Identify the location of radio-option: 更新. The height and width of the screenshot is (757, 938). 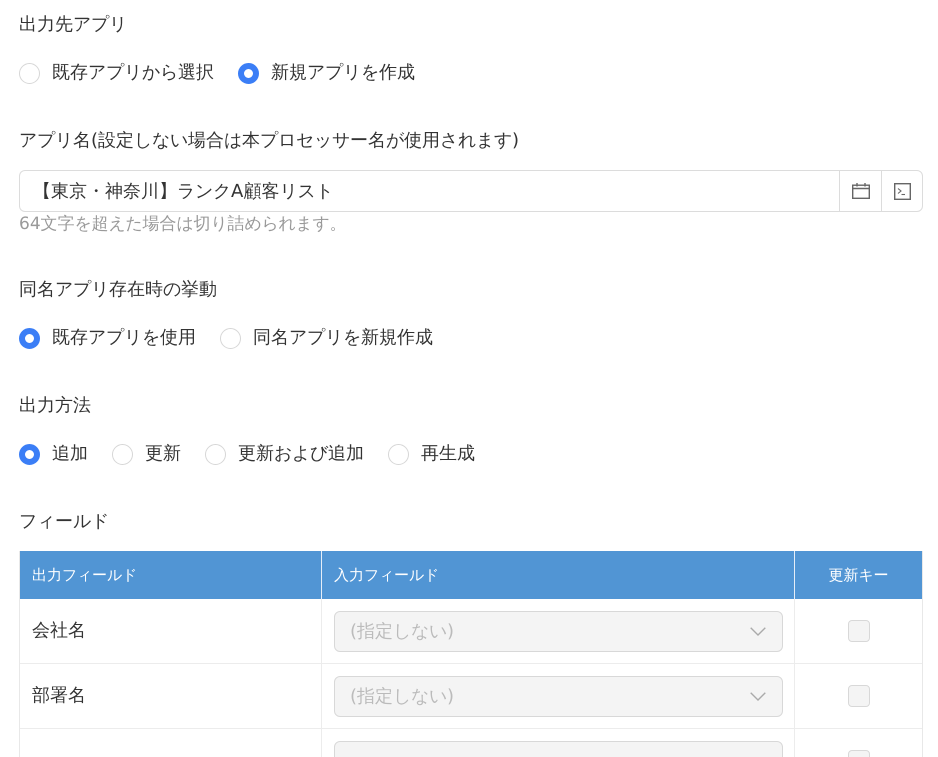
(146, 454).